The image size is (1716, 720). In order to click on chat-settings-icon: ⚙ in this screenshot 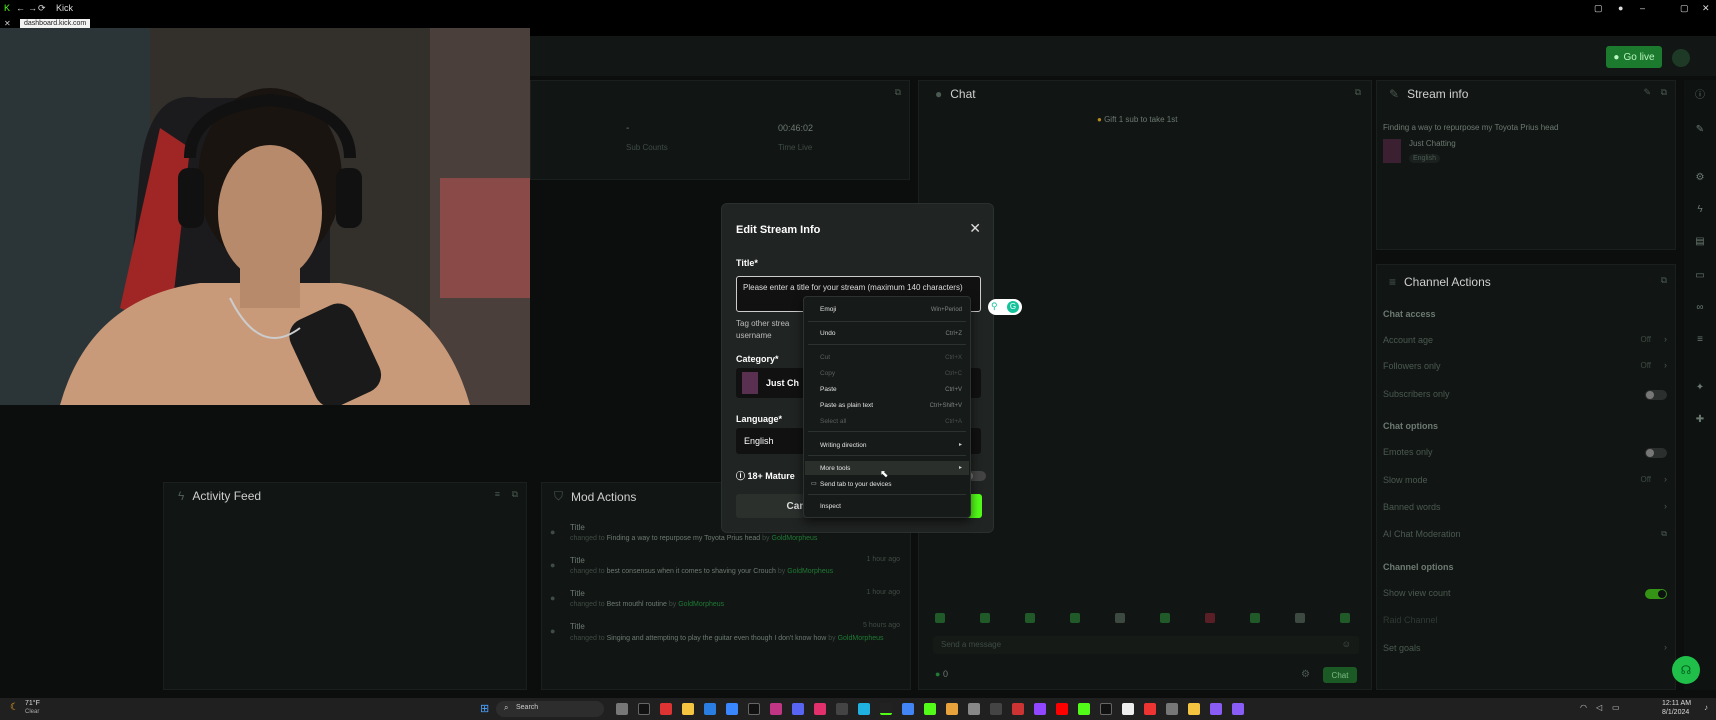, I will do `click(1305, 674)`.